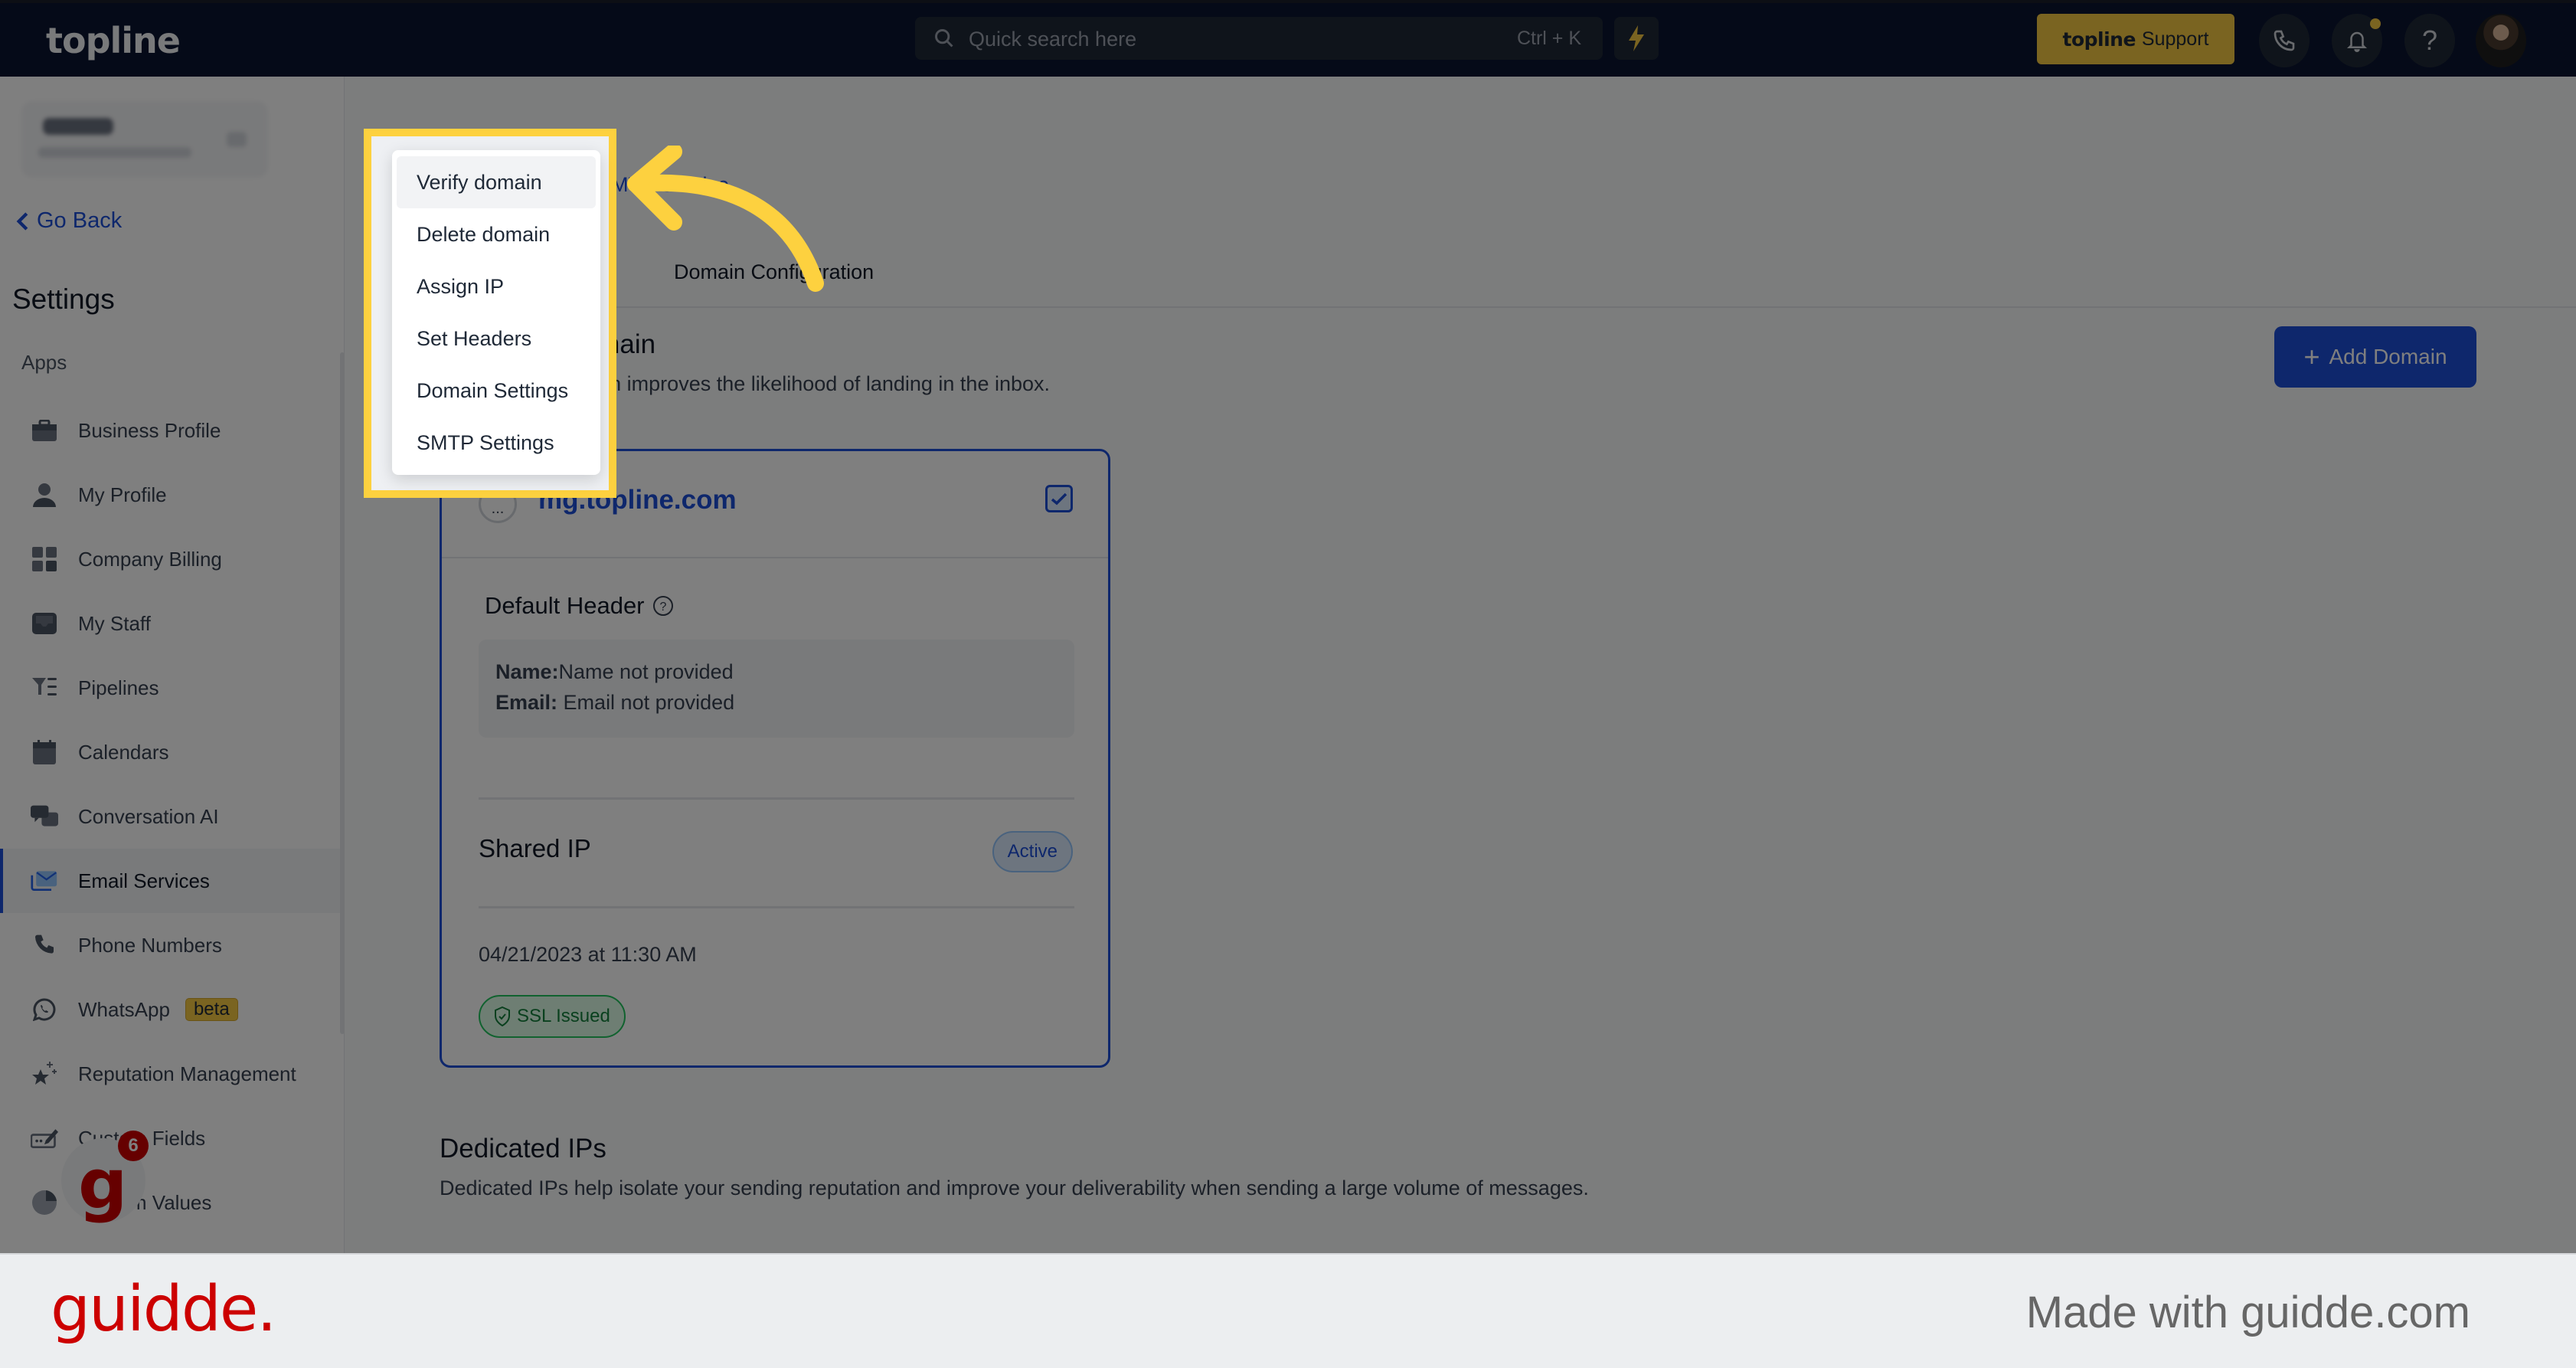 The image size is (2576, 1368). Describe the element at coordinates (496, 286) in the screenshot. I see `menu-item-assign-ip: Assign IP` at that location.